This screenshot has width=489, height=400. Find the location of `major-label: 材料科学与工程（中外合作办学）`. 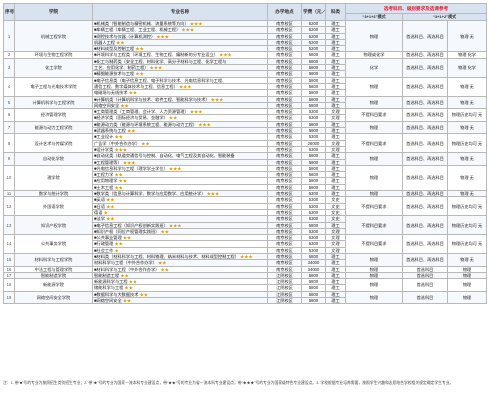

major-label: 材料科学与工程（中外合作办学） is located at coordinates (125, 263).